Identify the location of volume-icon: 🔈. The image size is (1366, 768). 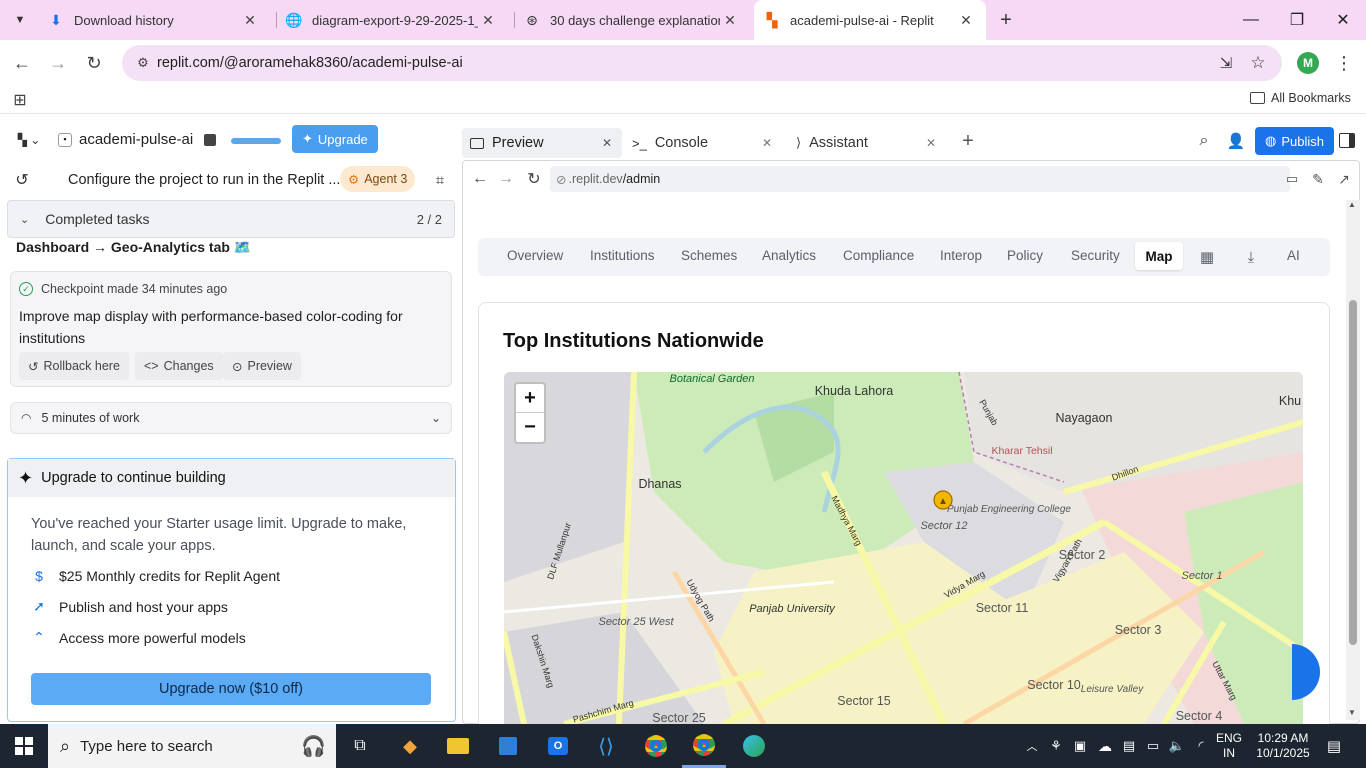
(1177, 746).